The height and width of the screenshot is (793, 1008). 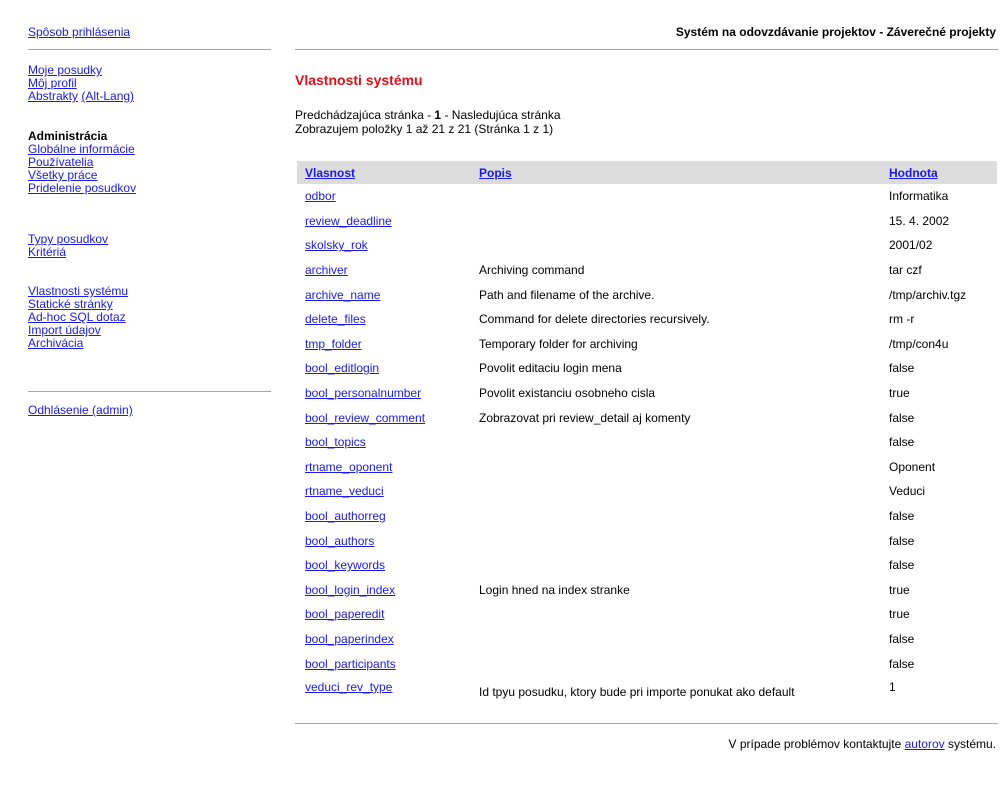 What do you see at coordinates (495, 173) in the screenshot?
I see `sort-by-desc-link: Popis` at bounding box center [495, 173].